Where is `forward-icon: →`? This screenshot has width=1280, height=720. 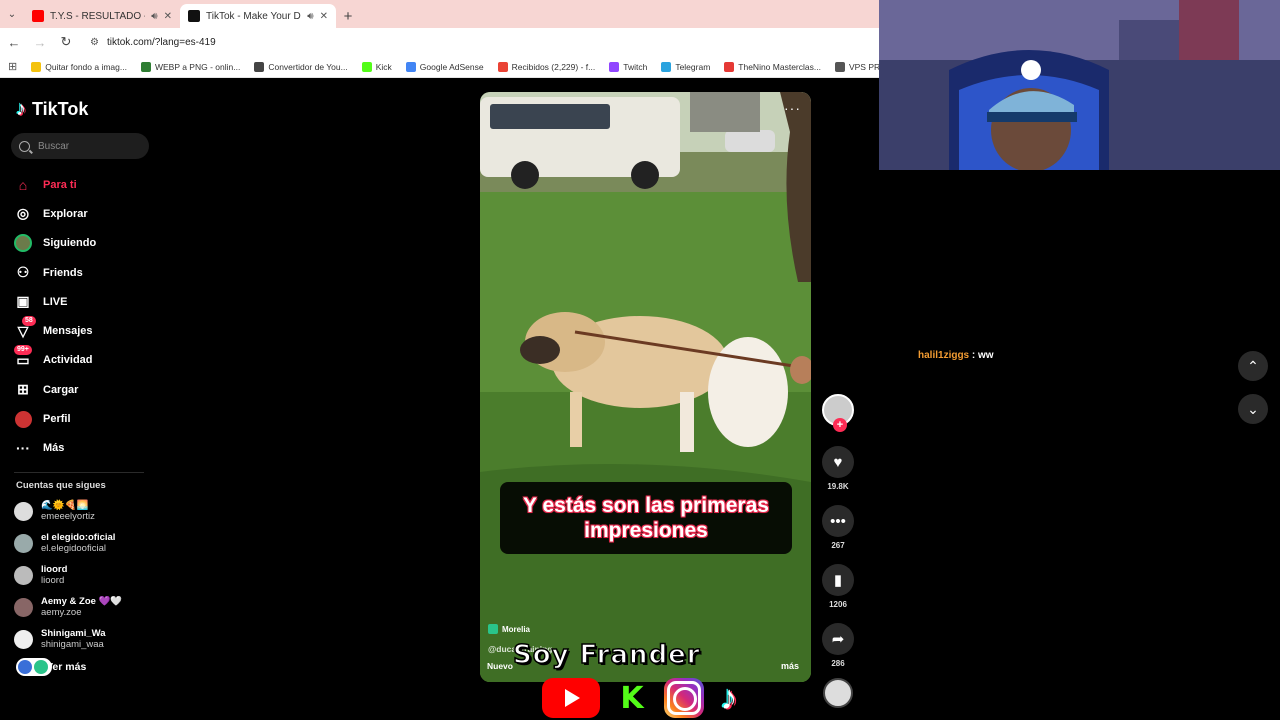
forward-icon: → is located at coordinates (40, 42).